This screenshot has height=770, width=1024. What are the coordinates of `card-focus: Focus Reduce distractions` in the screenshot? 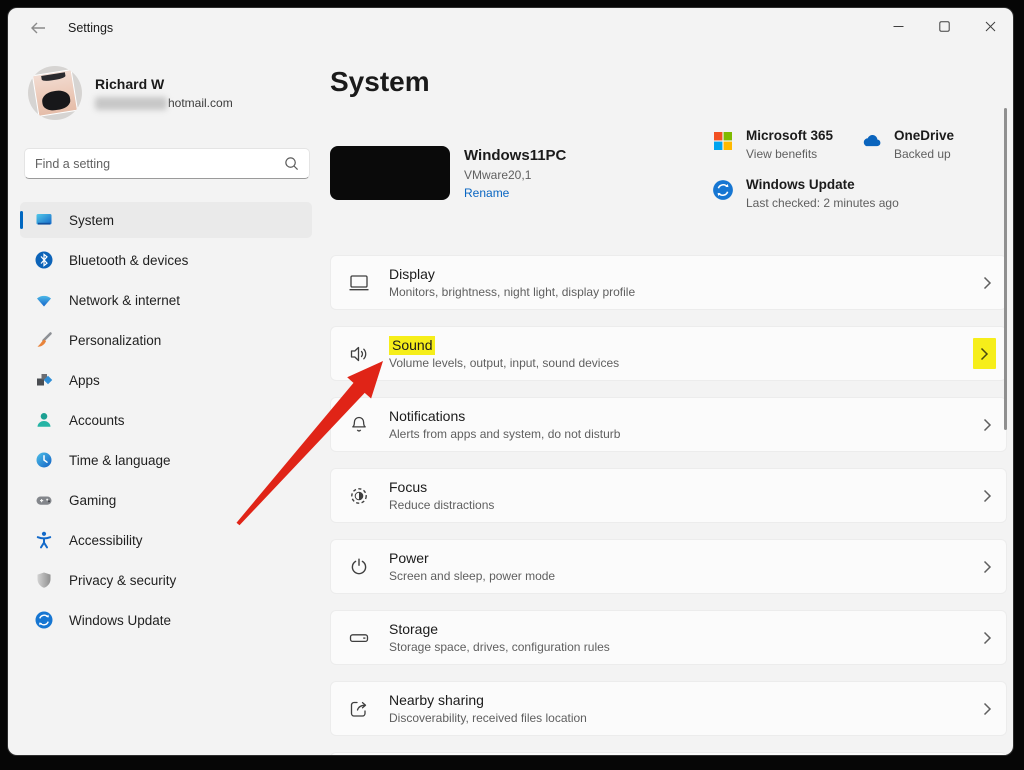 It's located at (668, 495).